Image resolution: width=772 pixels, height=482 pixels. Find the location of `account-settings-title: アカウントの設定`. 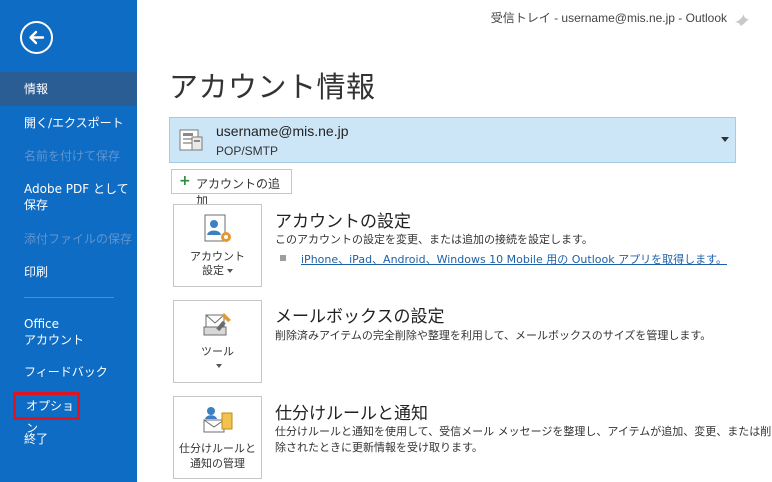

account-settings-title: アカウントの設定 is located at coordinates (343, 222).